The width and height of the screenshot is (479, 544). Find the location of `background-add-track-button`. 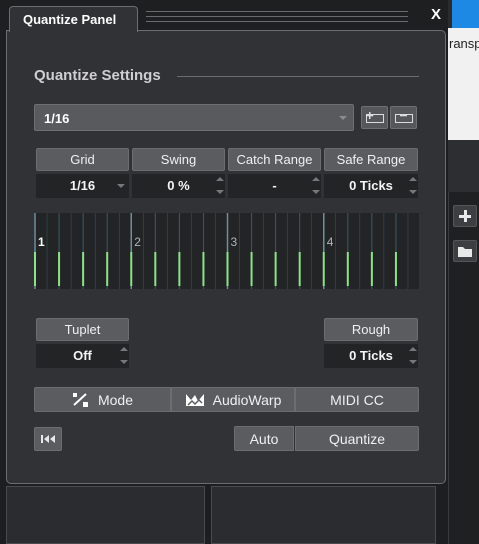

background-add-track-button is located at coordinates (465, 216).